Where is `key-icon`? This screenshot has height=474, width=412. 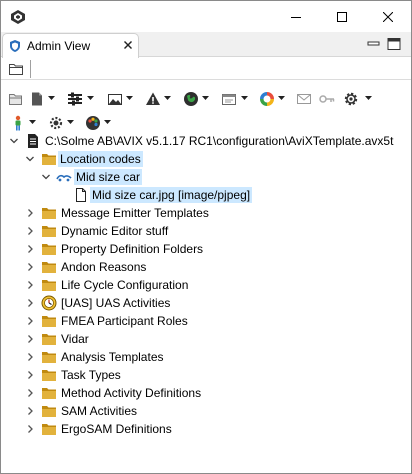
key-icon is located at coordinates (327, 99).